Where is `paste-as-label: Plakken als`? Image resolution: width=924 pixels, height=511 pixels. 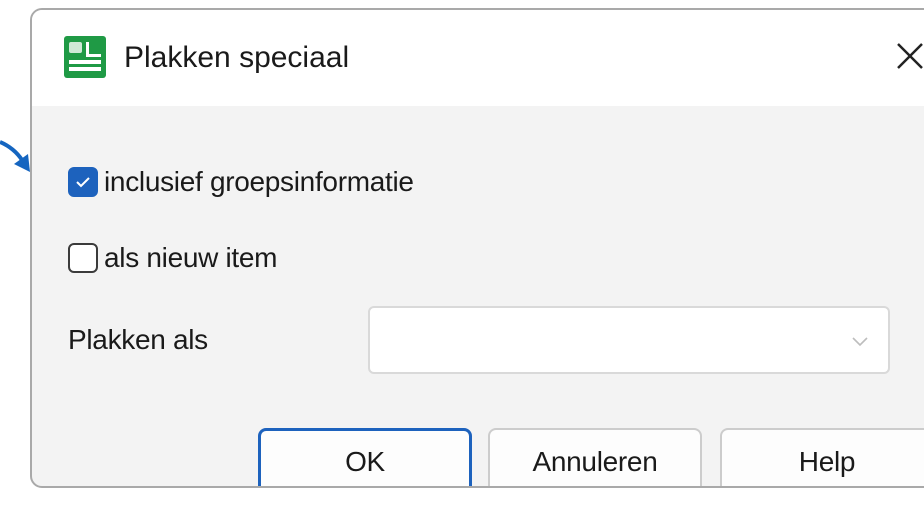
paste-as-label: Plakken als is located at coordinates (138, 339).